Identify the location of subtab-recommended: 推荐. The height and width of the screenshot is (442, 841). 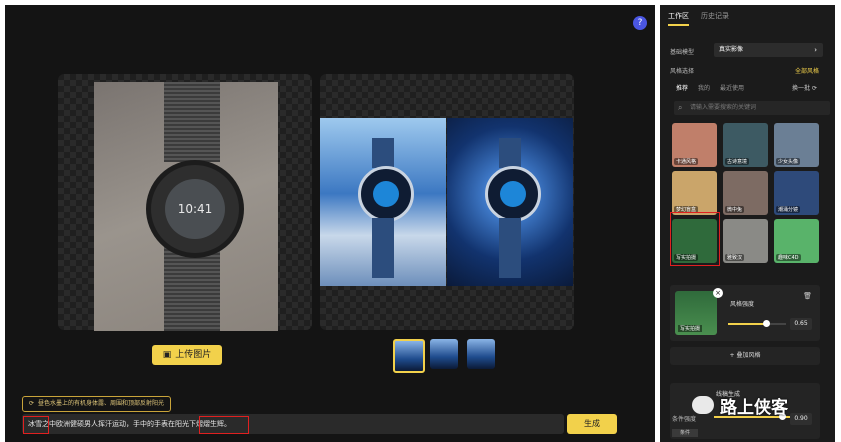
(682, 87).